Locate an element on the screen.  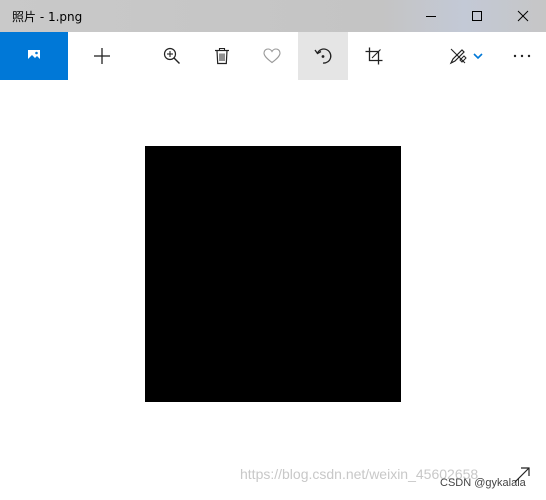
photo-view-button is located at coordinates (34, 56).